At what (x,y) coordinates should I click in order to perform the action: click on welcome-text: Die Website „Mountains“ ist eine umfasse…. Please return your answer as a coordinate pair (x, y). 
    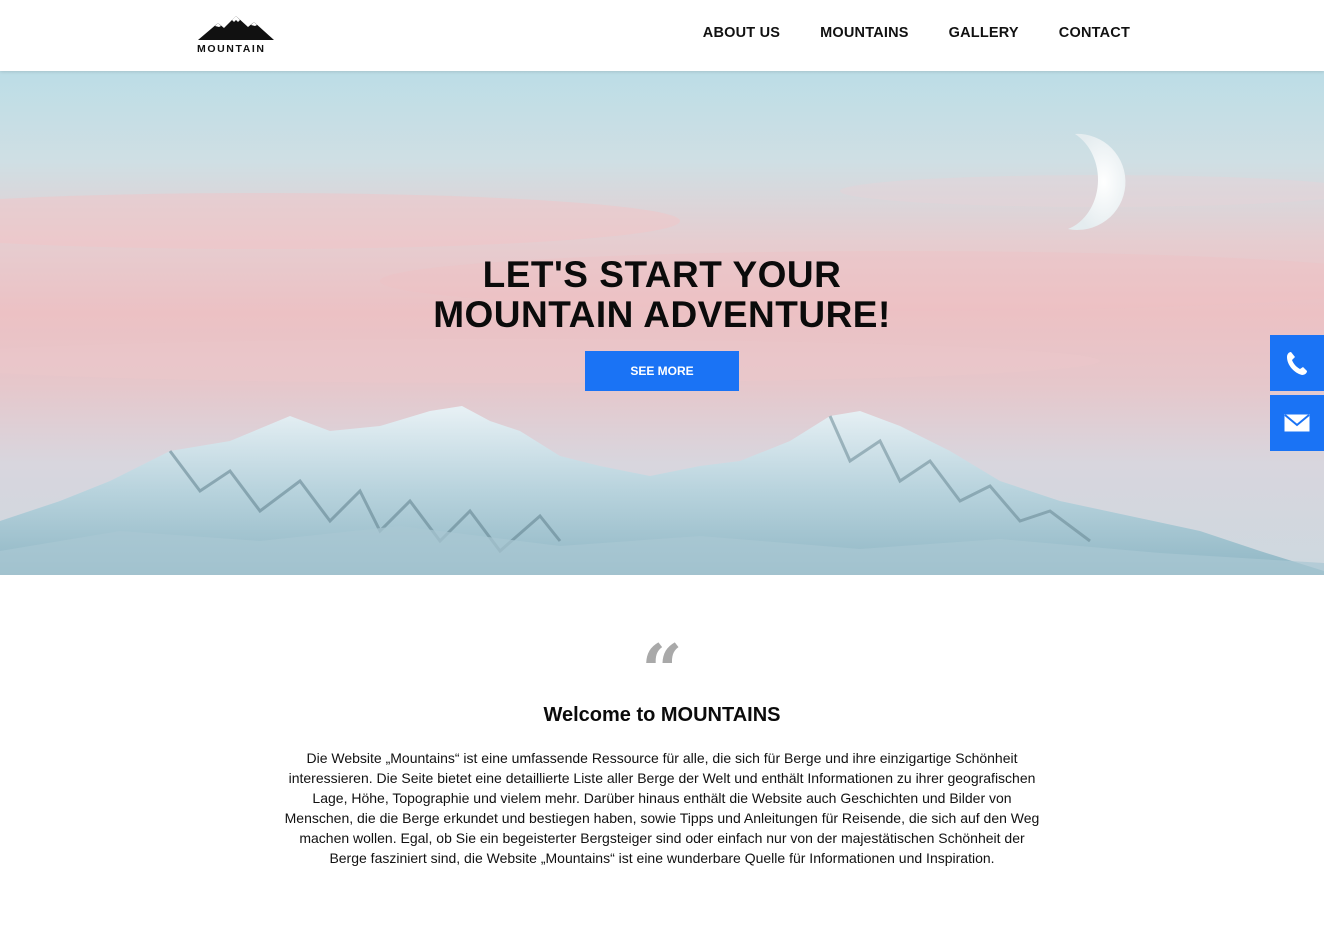
    Looking at the image, I should click on (662, 808).